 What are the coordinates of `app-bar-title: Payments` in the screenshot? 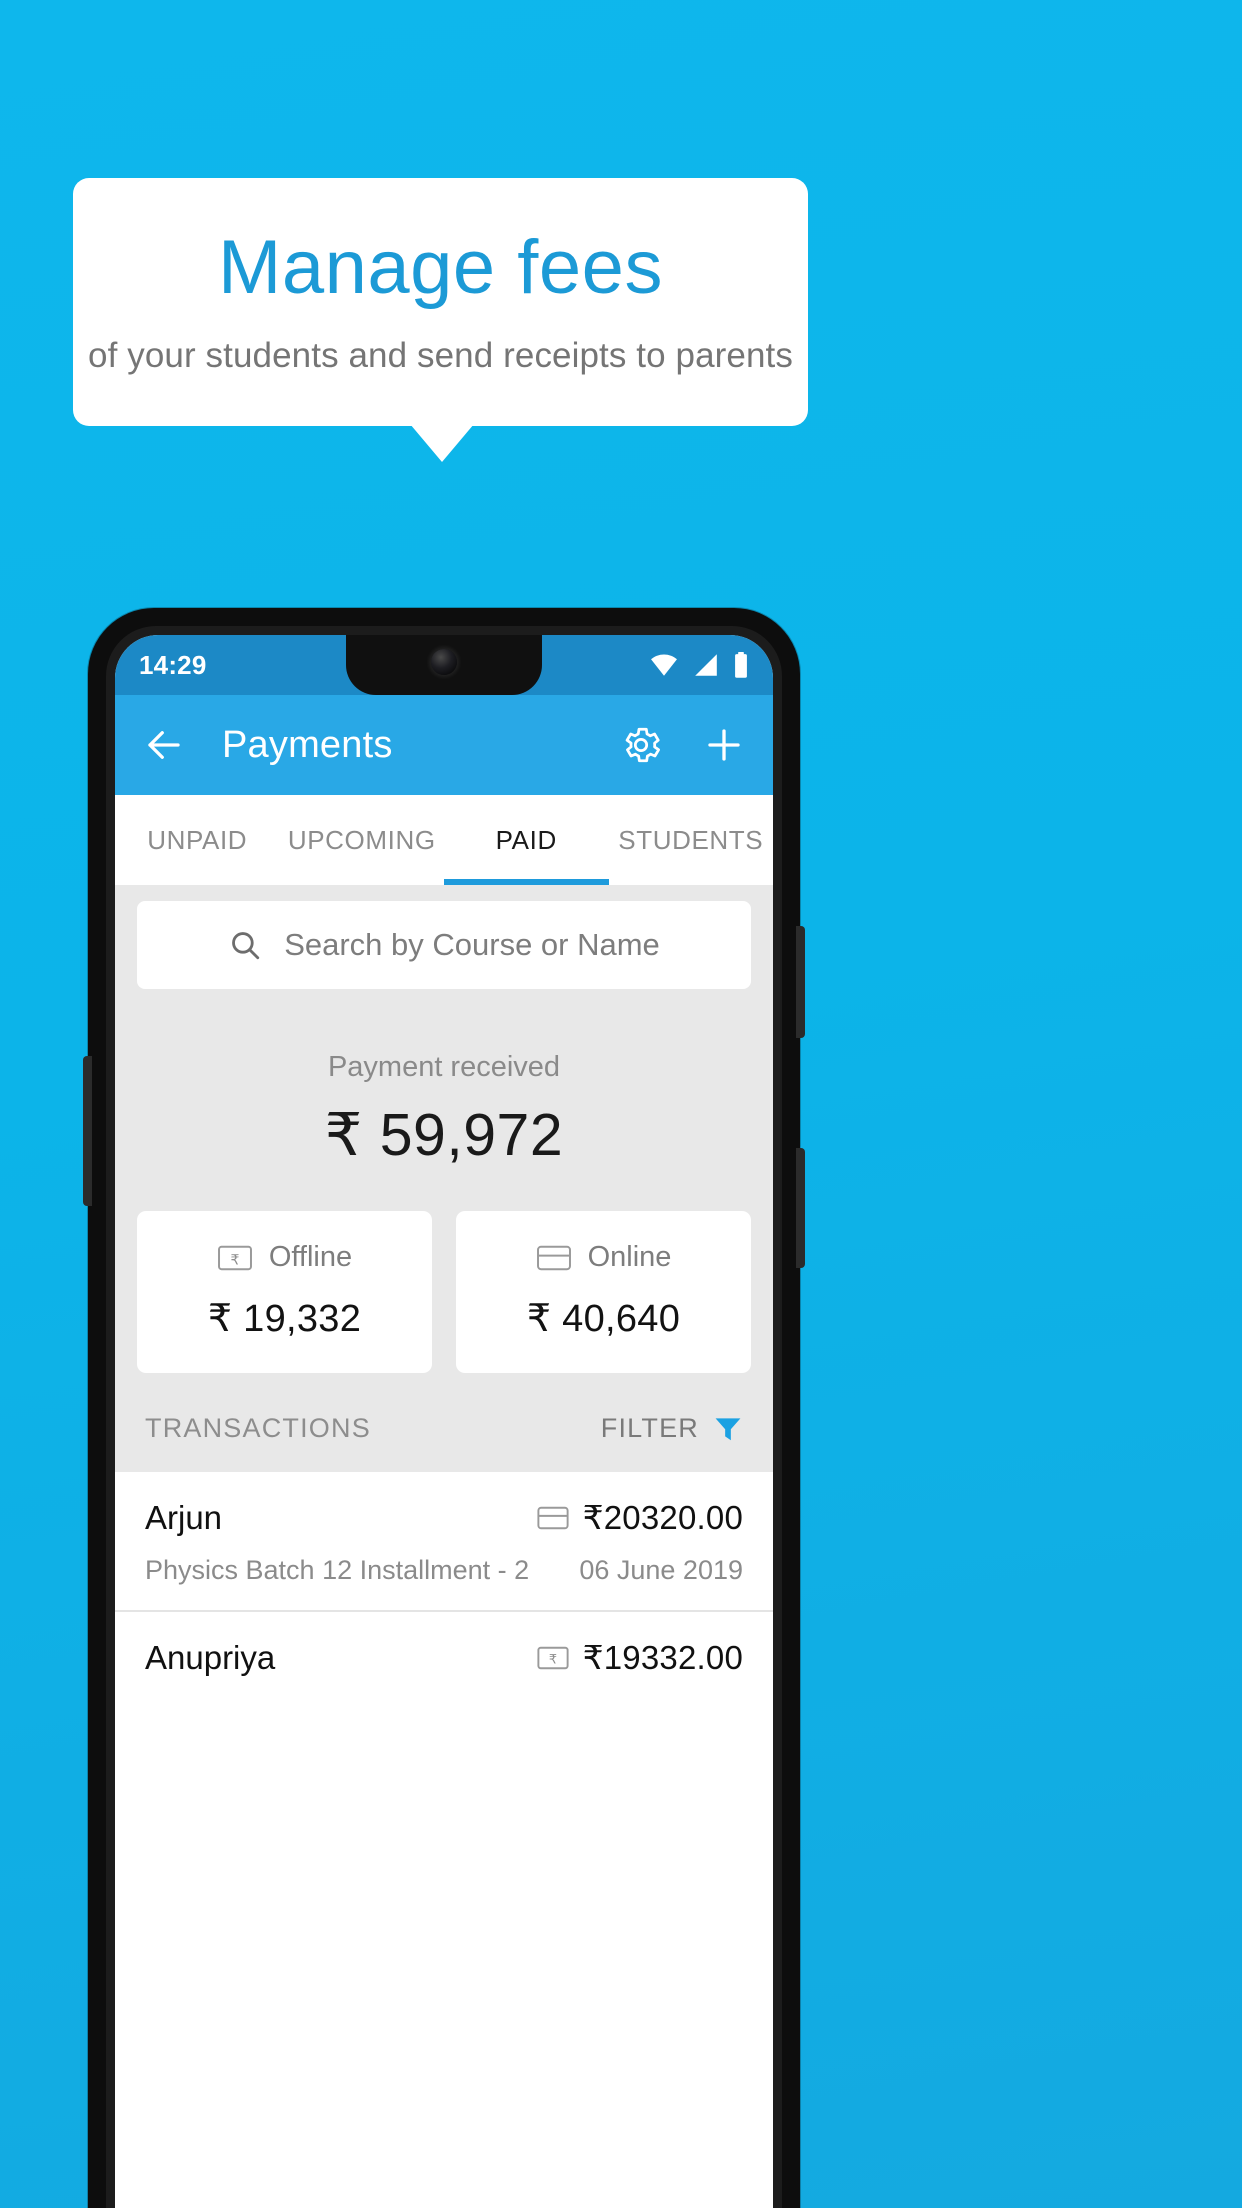 It's located at (307, 744).